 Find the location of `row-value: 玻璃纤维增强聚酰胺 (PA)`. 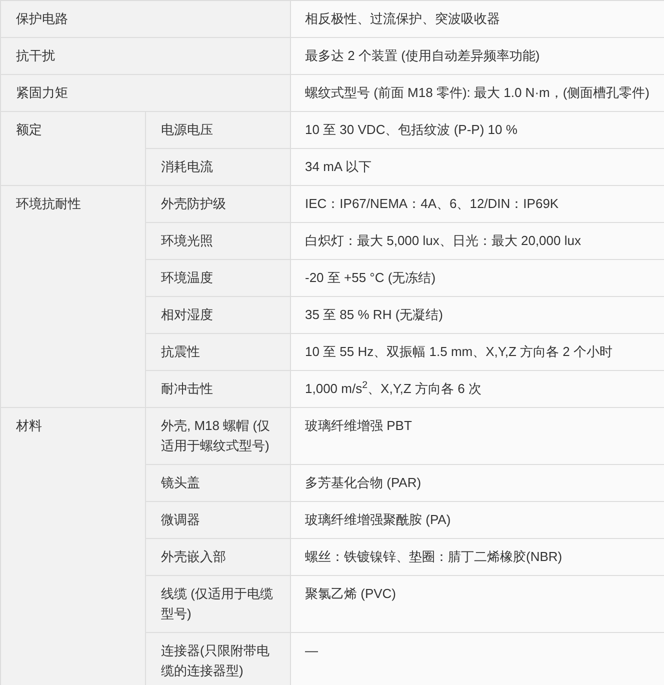

row-value: 玻璃纤维增强聚酰胺 (PA) is located at coordinates (477, 520).